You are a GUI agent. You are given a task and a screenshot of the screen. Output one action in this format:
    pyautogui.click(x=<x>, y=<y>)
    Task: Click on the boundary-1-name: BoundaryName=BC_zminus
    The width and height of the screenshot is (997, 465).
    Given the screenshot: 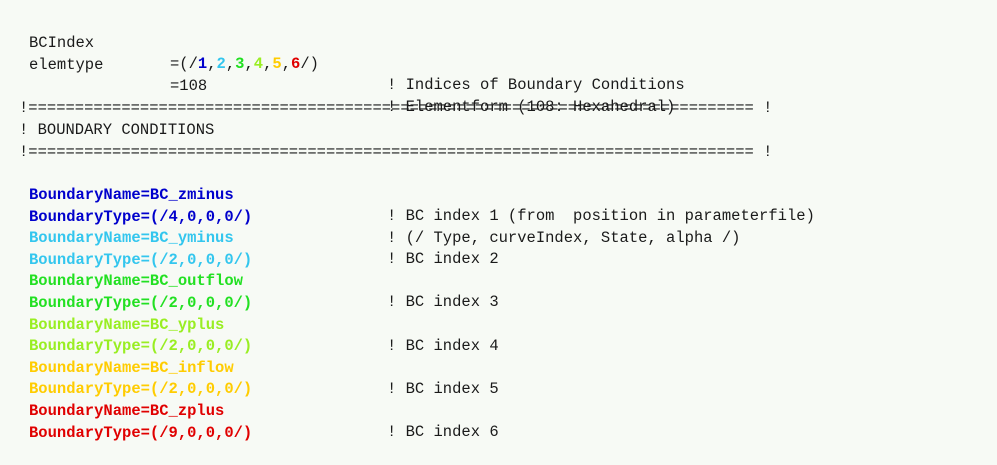 What is the action you would take?
    pyautogui.click(x=131, y=195)
    